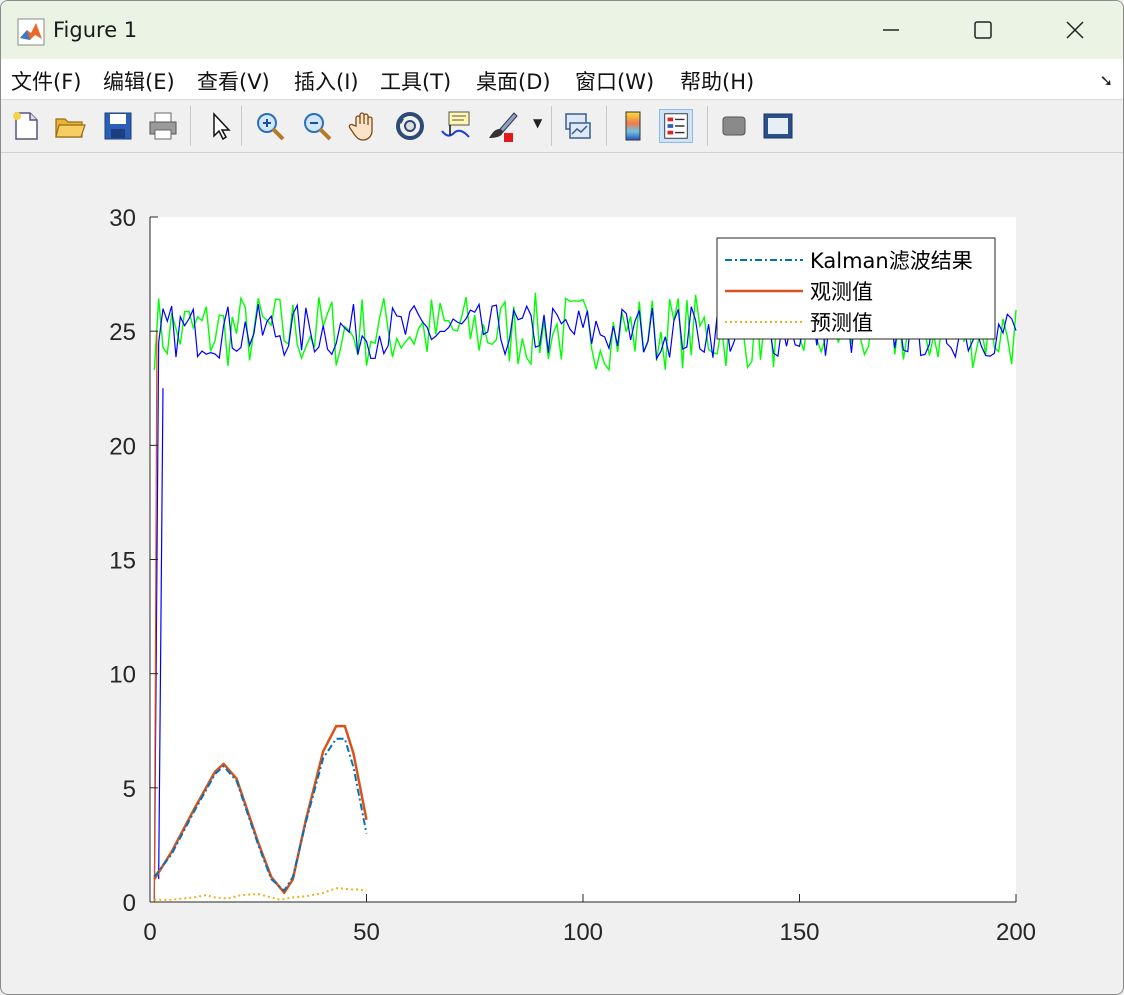 This screenshot has height=995, width=1124. Describe the element at coordinates (129, 903) in the screenshot. I see `y-tick-label: 0` at that location.